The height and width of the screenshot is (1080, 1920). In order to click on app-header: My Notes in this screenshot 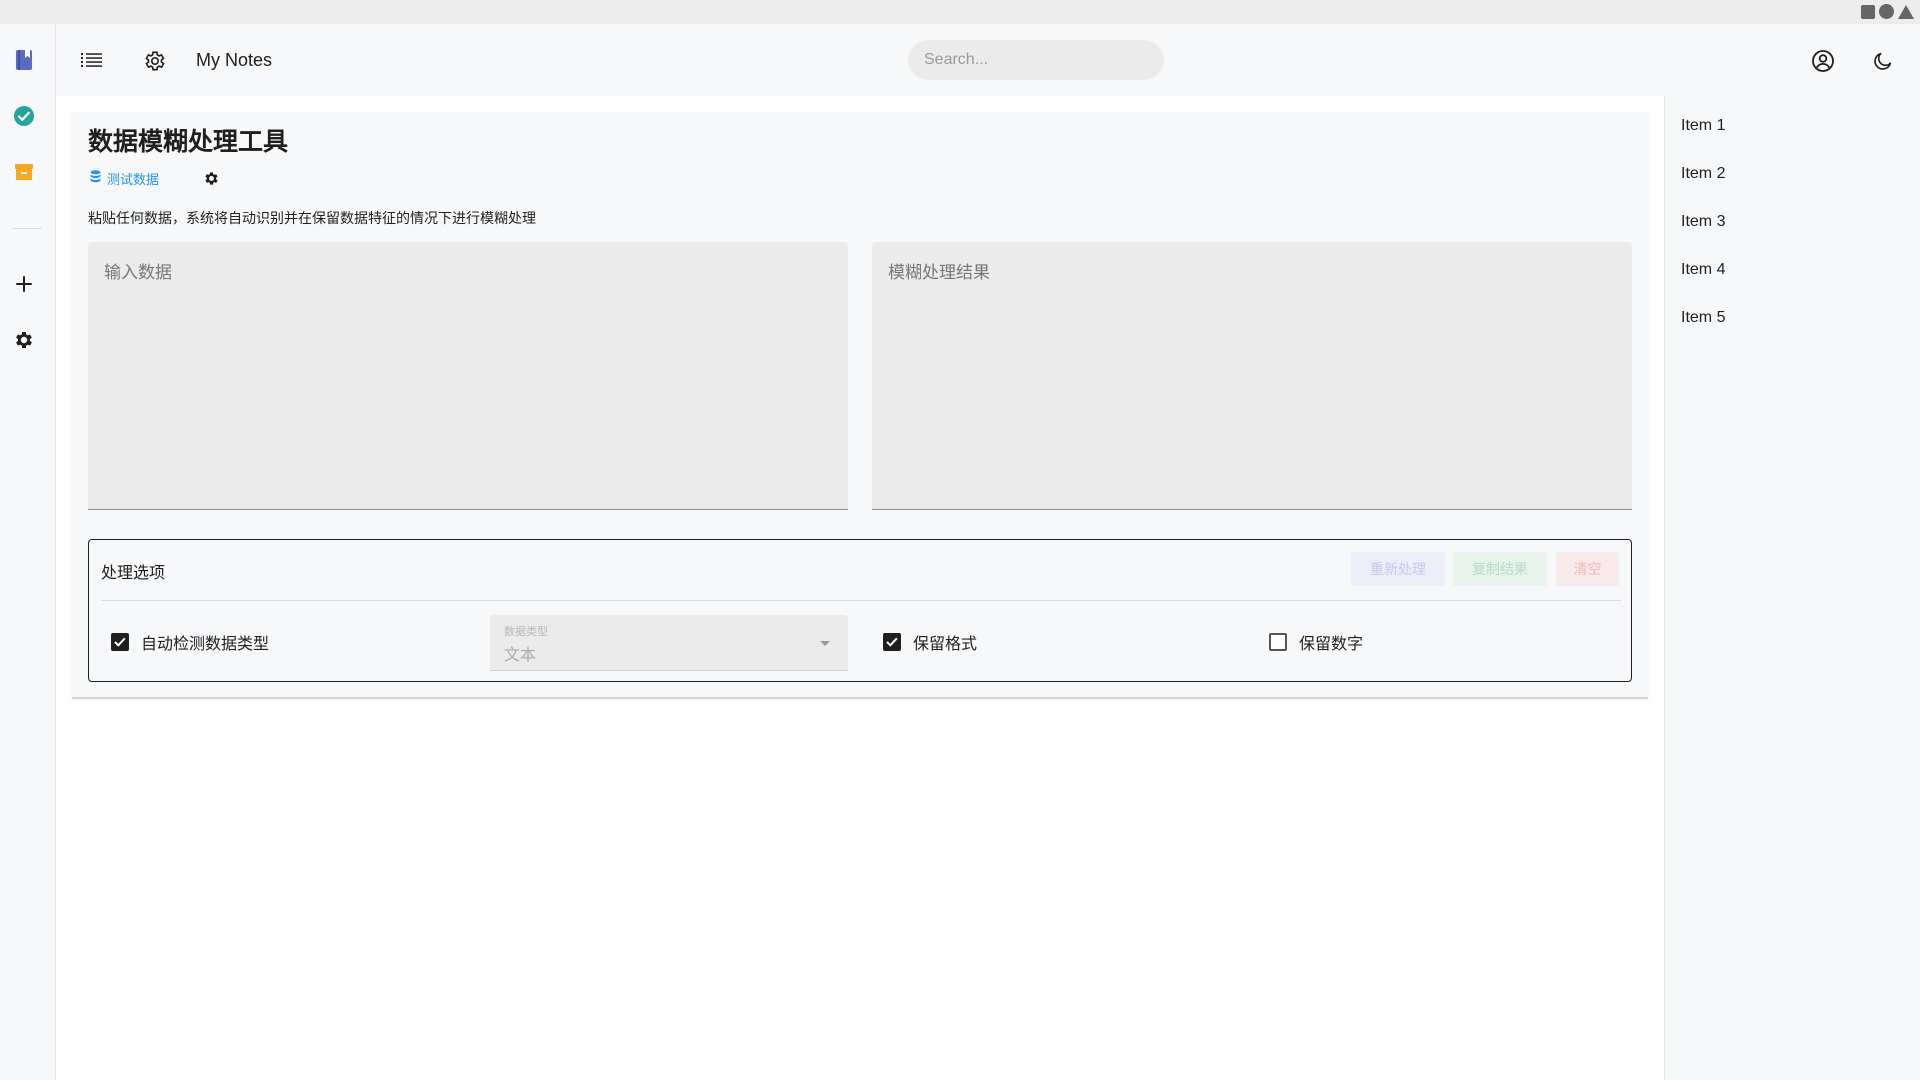, I will do `click(988, 60)`.